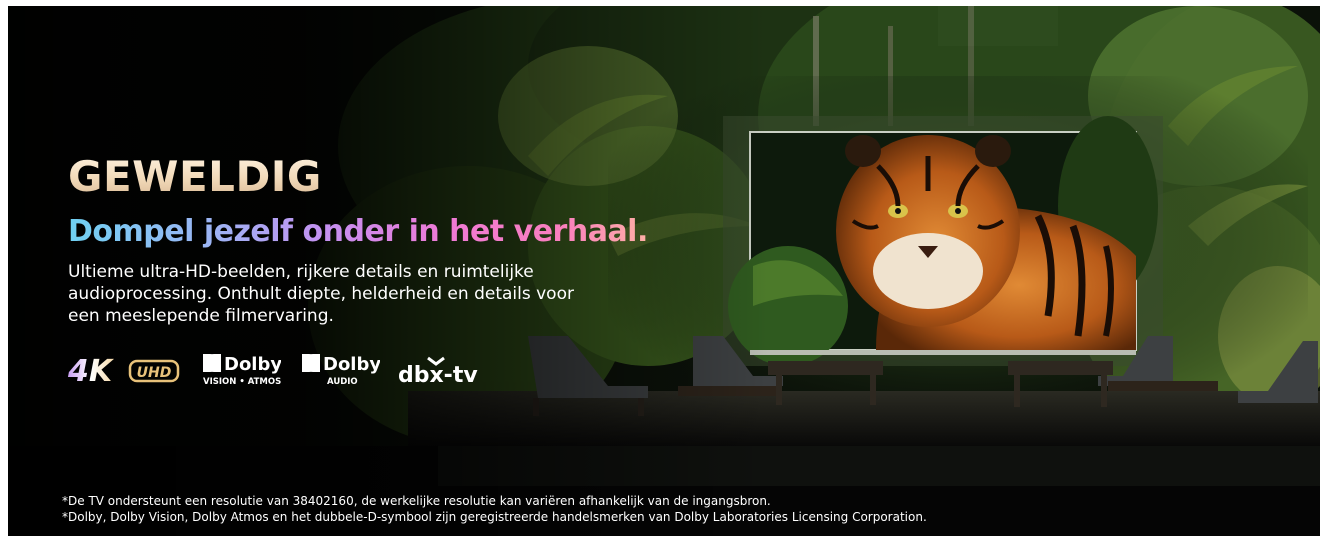 This screenshot has width=1324, height=540. Describe the element at coordinates (124, 371) in the screenshot. I see `4k-uhd-logo: 4K UHD` at that location.